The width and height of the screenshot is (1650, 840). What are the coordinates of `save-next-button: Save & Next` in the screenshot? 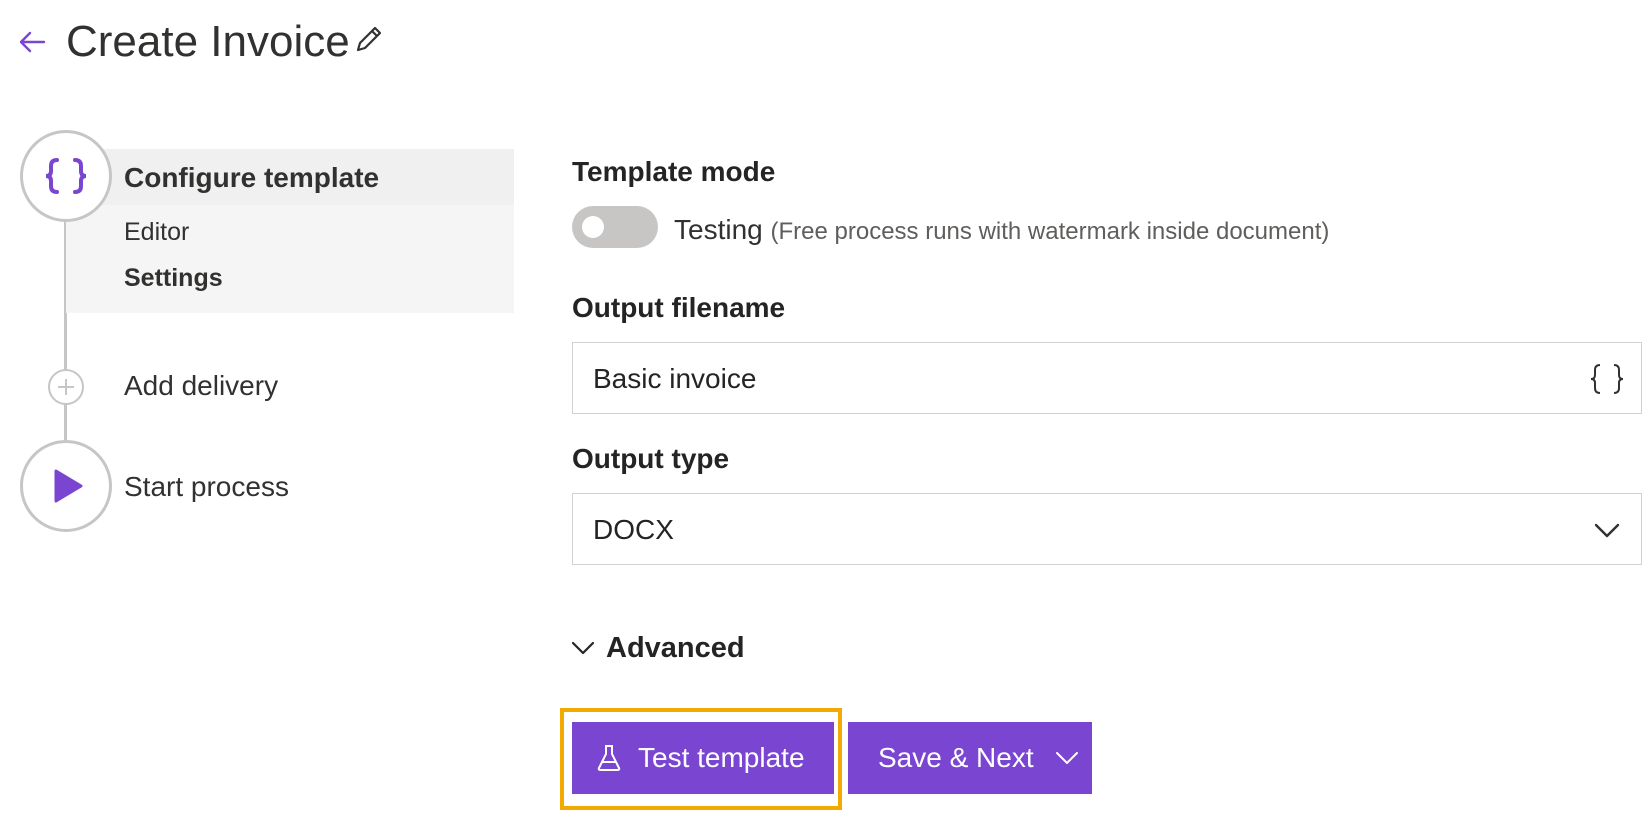 It's located at (970, 758).